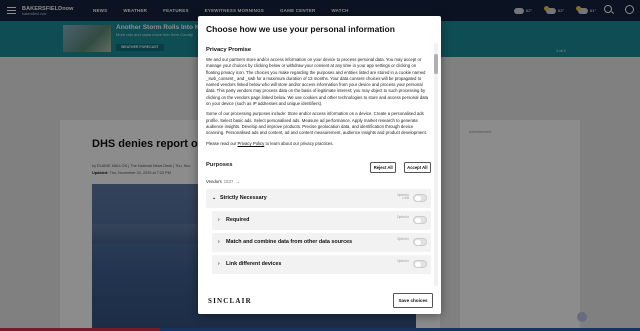 This screenshot has height=331, width=640. I want to click on category-name: Required, so click(238, 220).